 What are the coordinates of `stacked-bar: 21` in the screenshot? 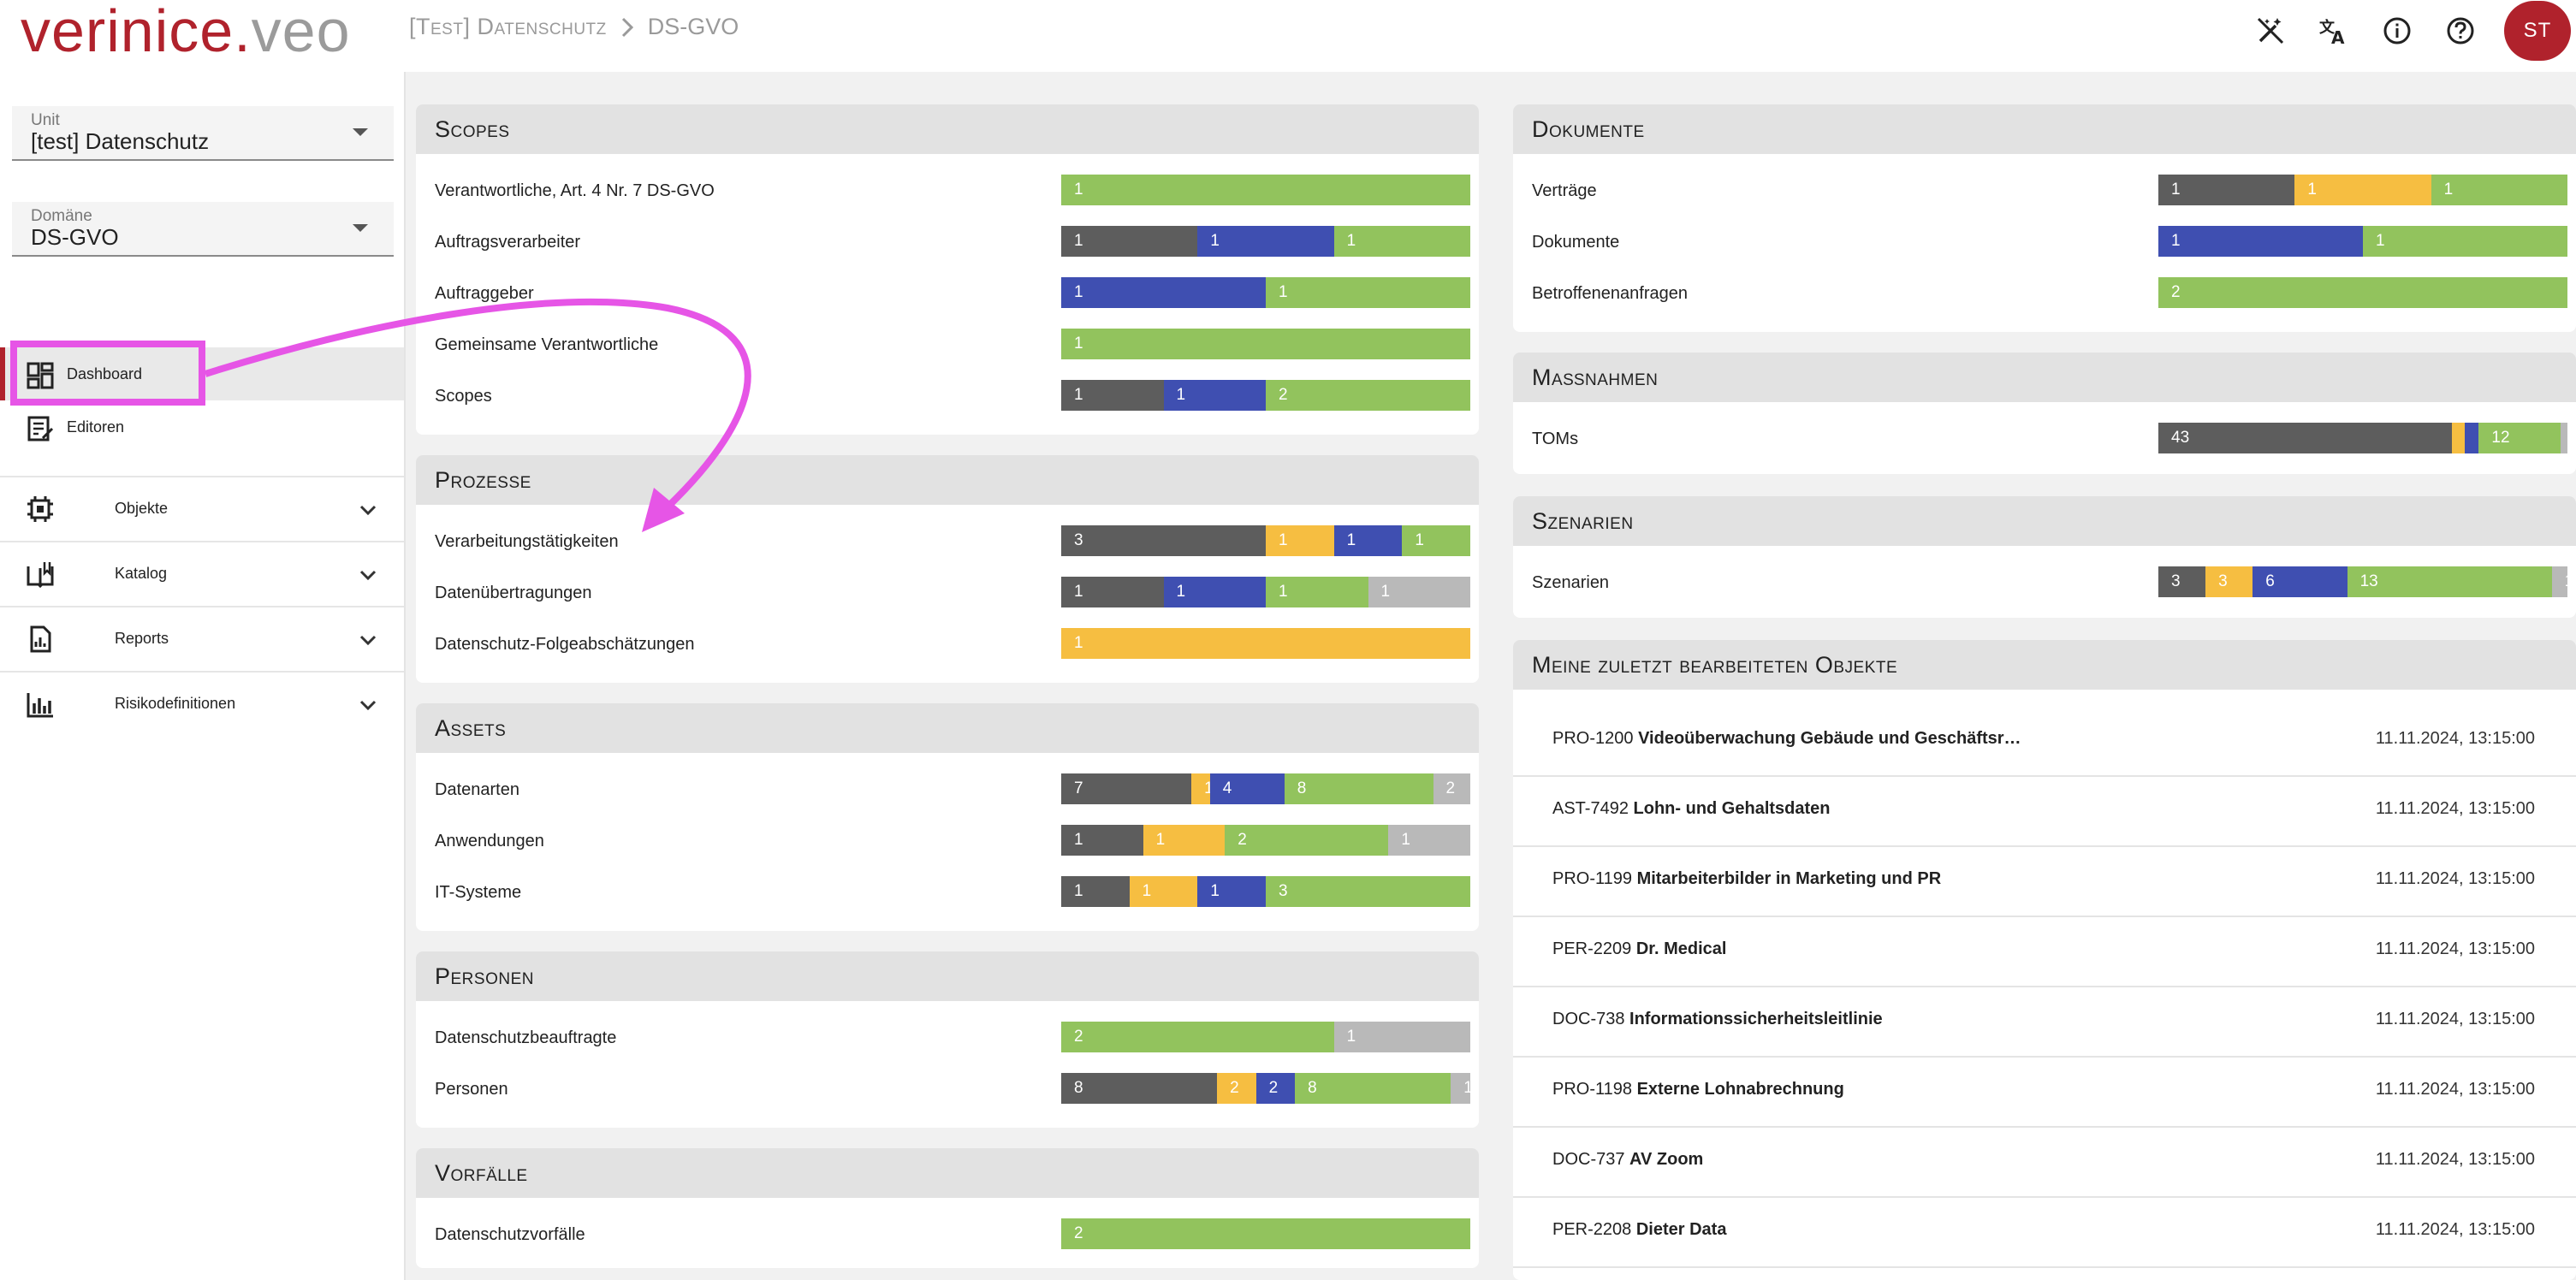 It's located at (1265, 1037).